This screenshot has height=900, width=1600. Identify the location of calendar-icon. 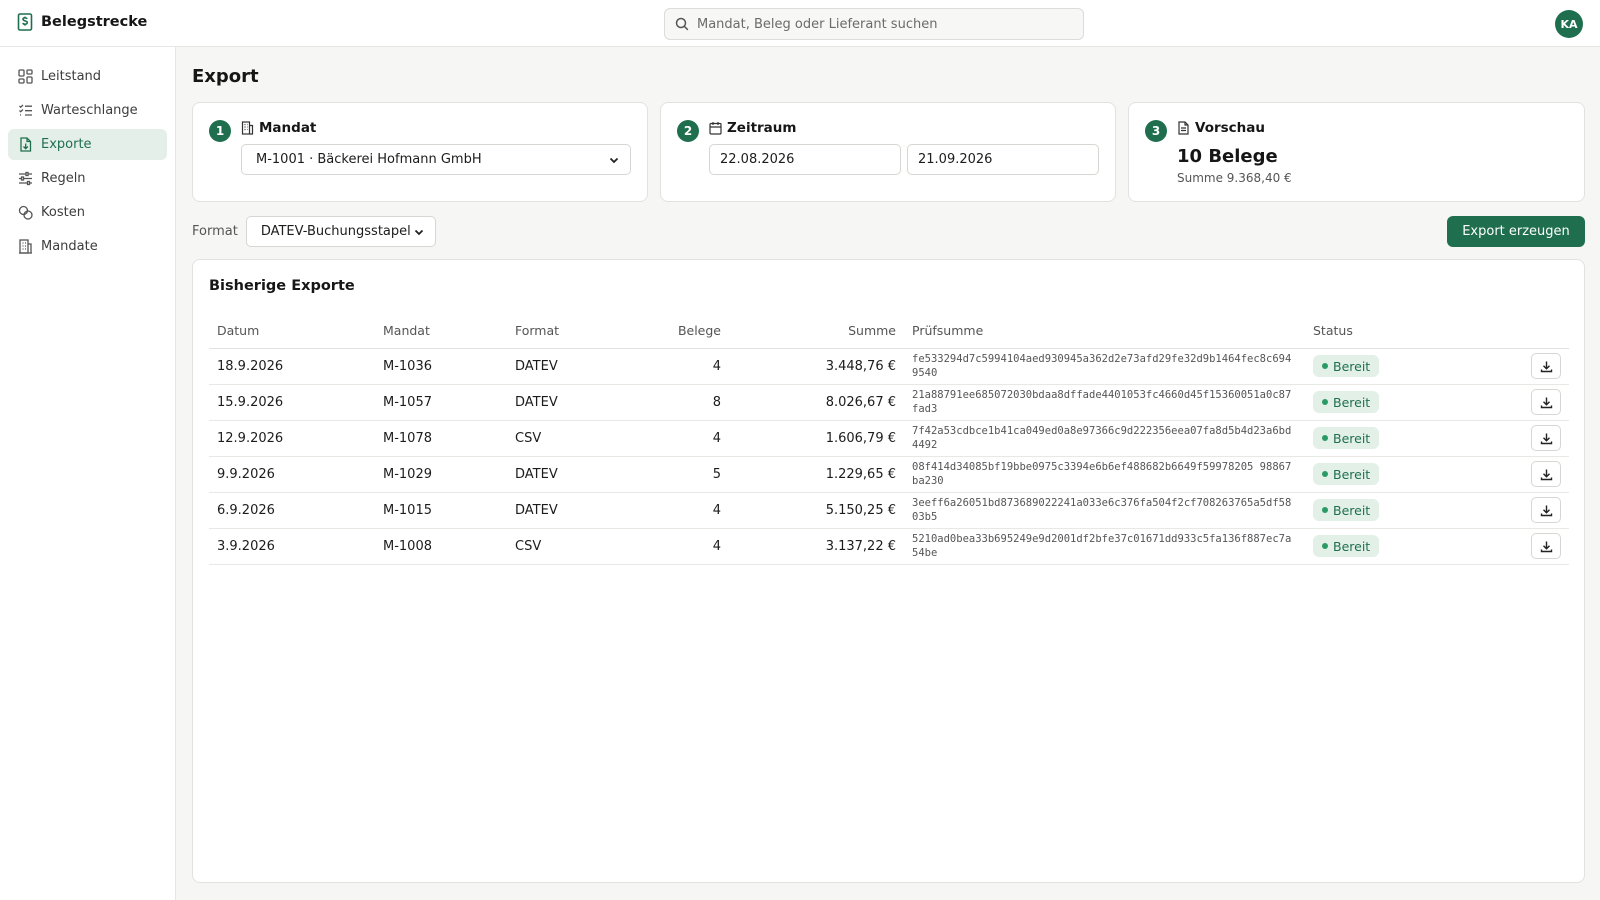
(715, 128).